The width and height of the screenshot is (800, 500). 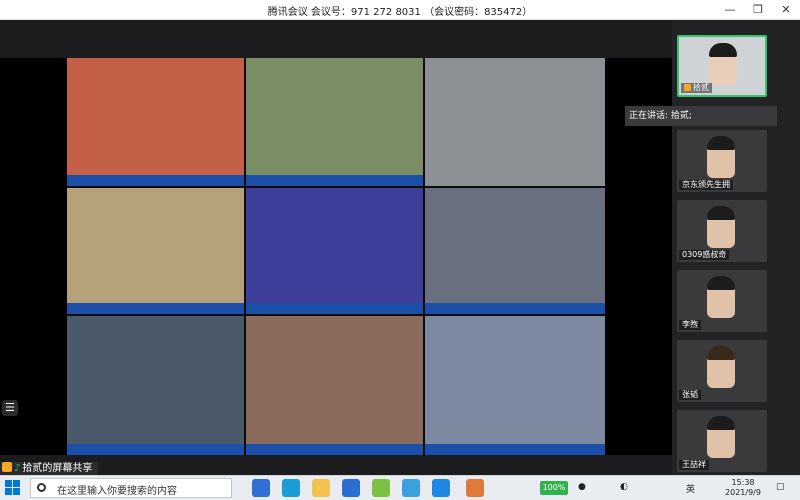 I want to click on participant-tile: 李煦, so click(x=722, y=301).